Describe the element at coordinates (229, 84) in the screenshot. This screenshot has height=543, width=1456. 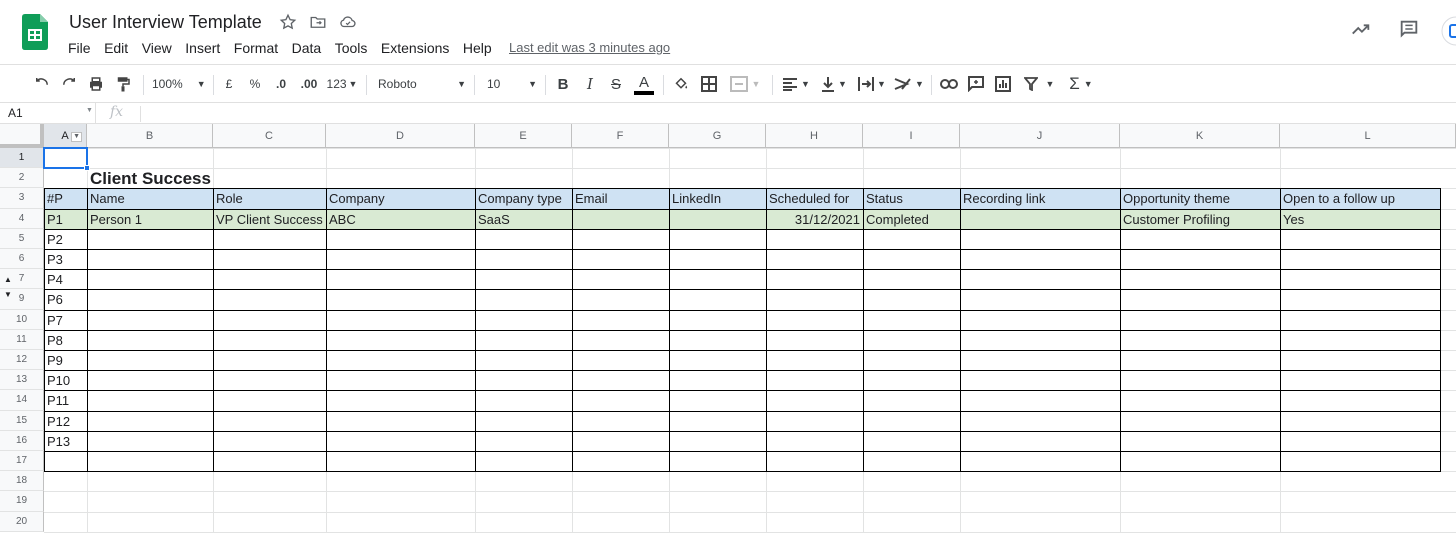
I see `currency-button: £` at that location.